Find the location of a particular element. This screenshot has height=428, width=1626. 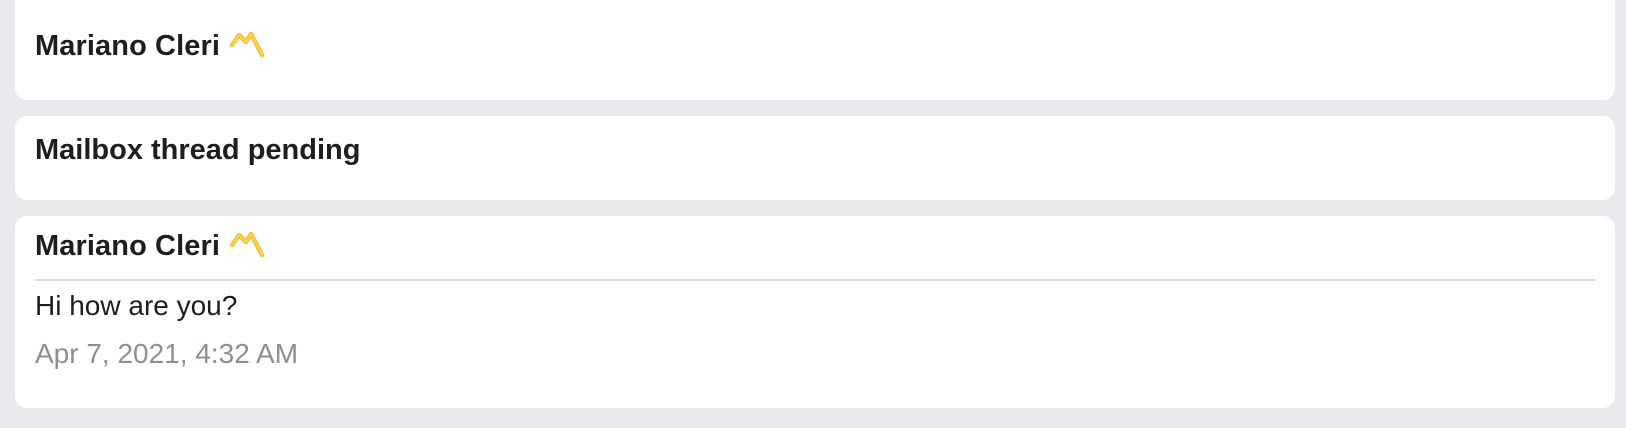

thread-status-row: Mailbox thread pending is located at coordinates (197, 150).